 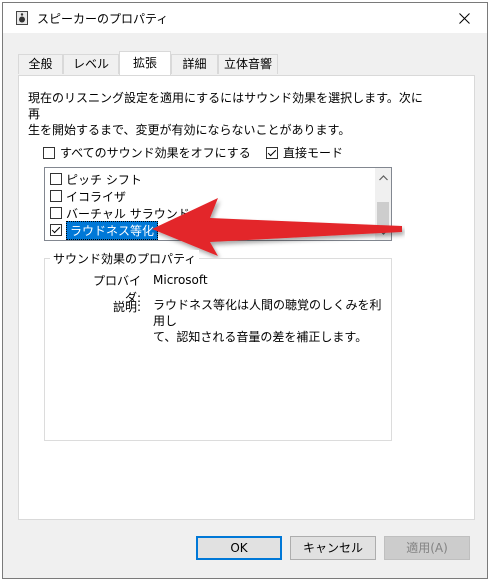 I want to click on effect-description-label: 説明:, so click(x=126, y=307).